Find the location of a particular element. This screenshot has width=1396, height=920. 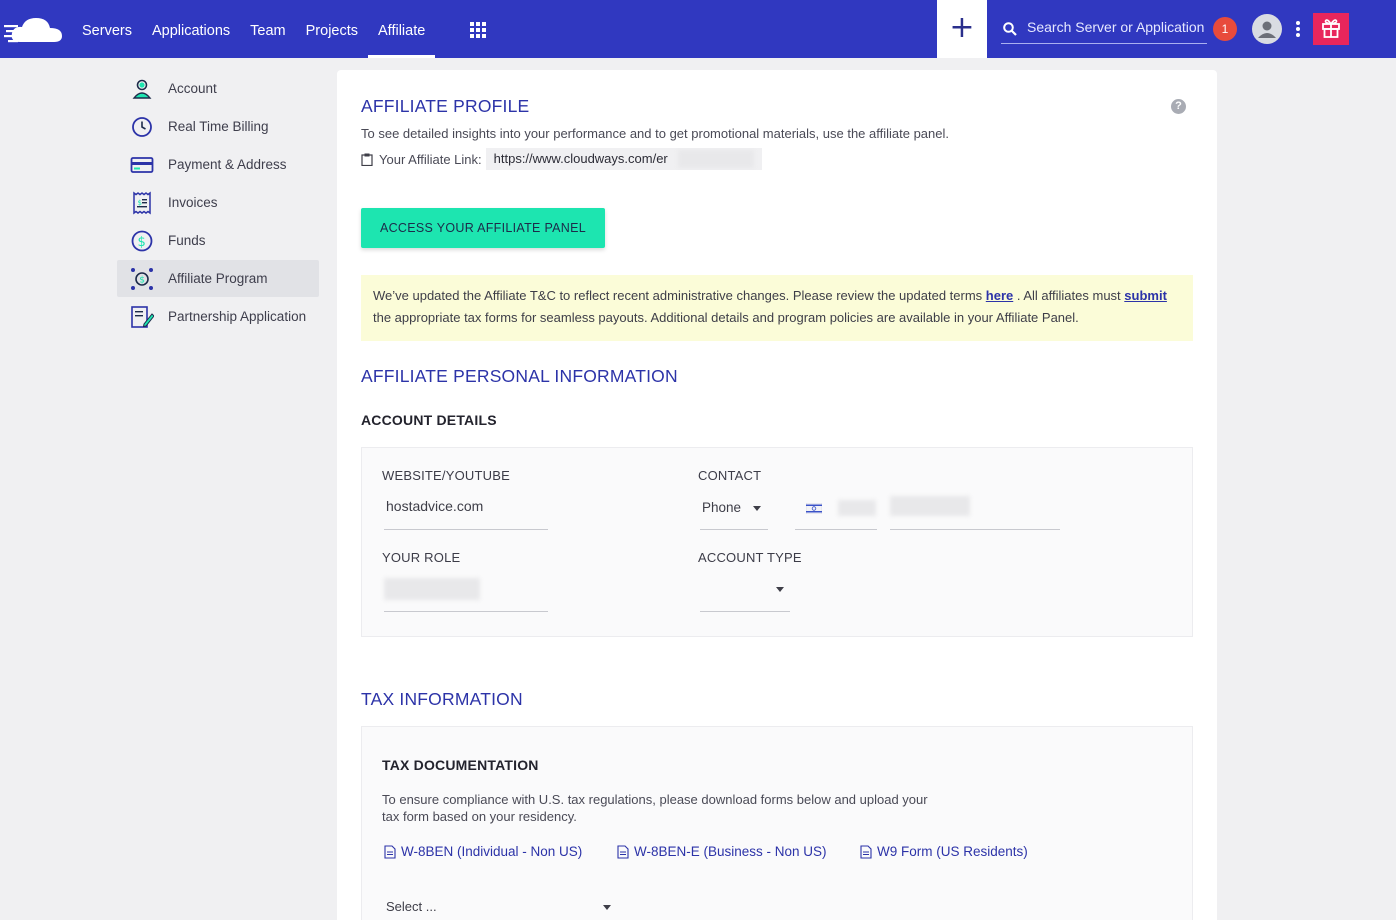

sidebar-item-label: Affiliate Program is located at coordinates (218, 278).